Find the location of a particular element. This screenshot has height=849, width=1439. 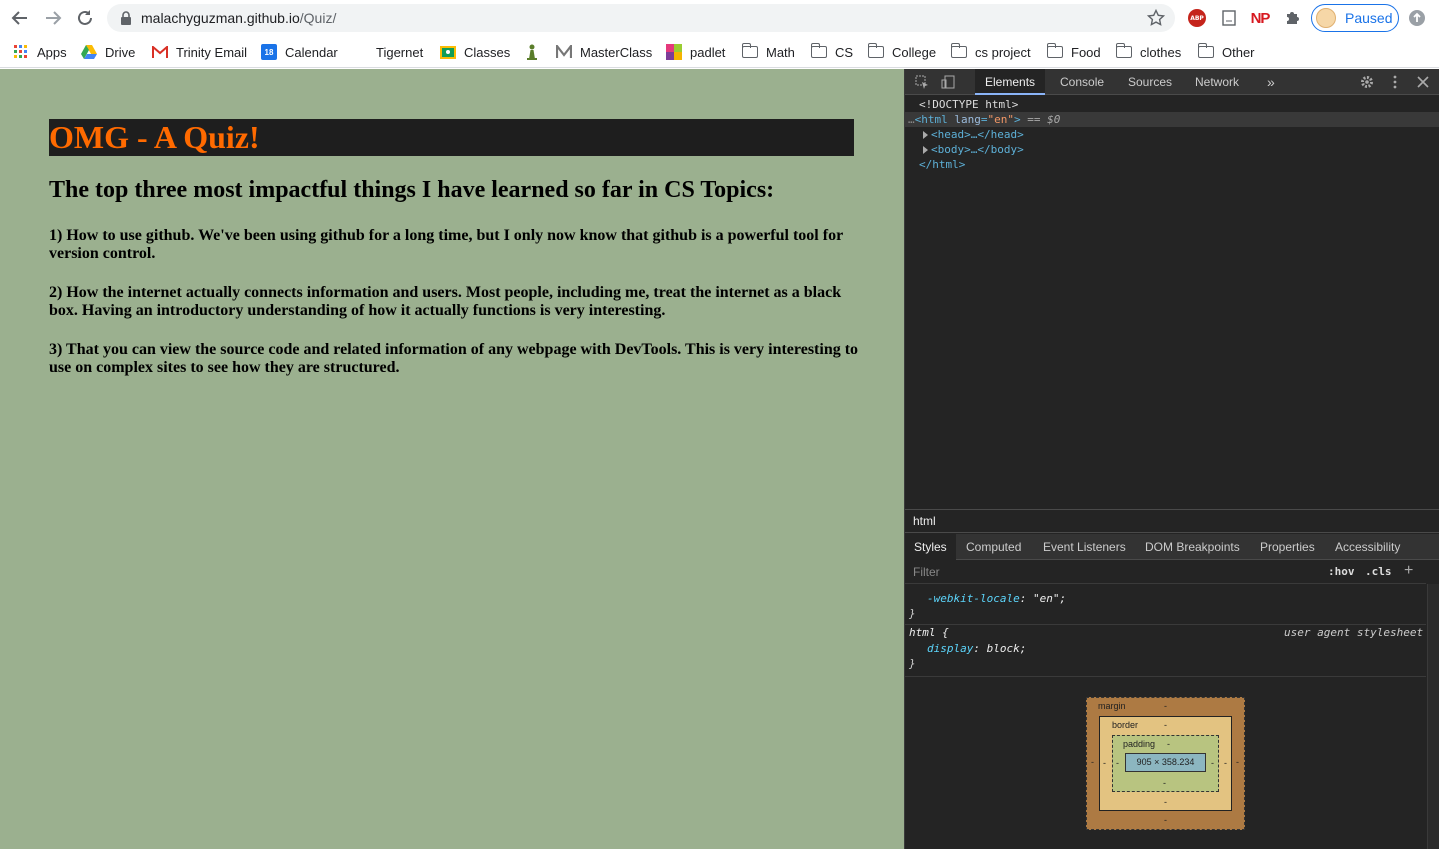

bookmark-drive: Drive is located at coordinates (108, 52).